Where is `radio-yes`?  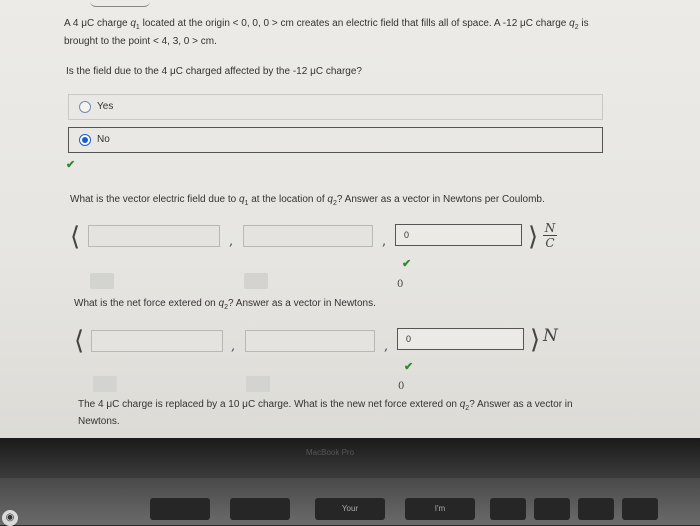
radio-yes is located at coordinates (85, 107).